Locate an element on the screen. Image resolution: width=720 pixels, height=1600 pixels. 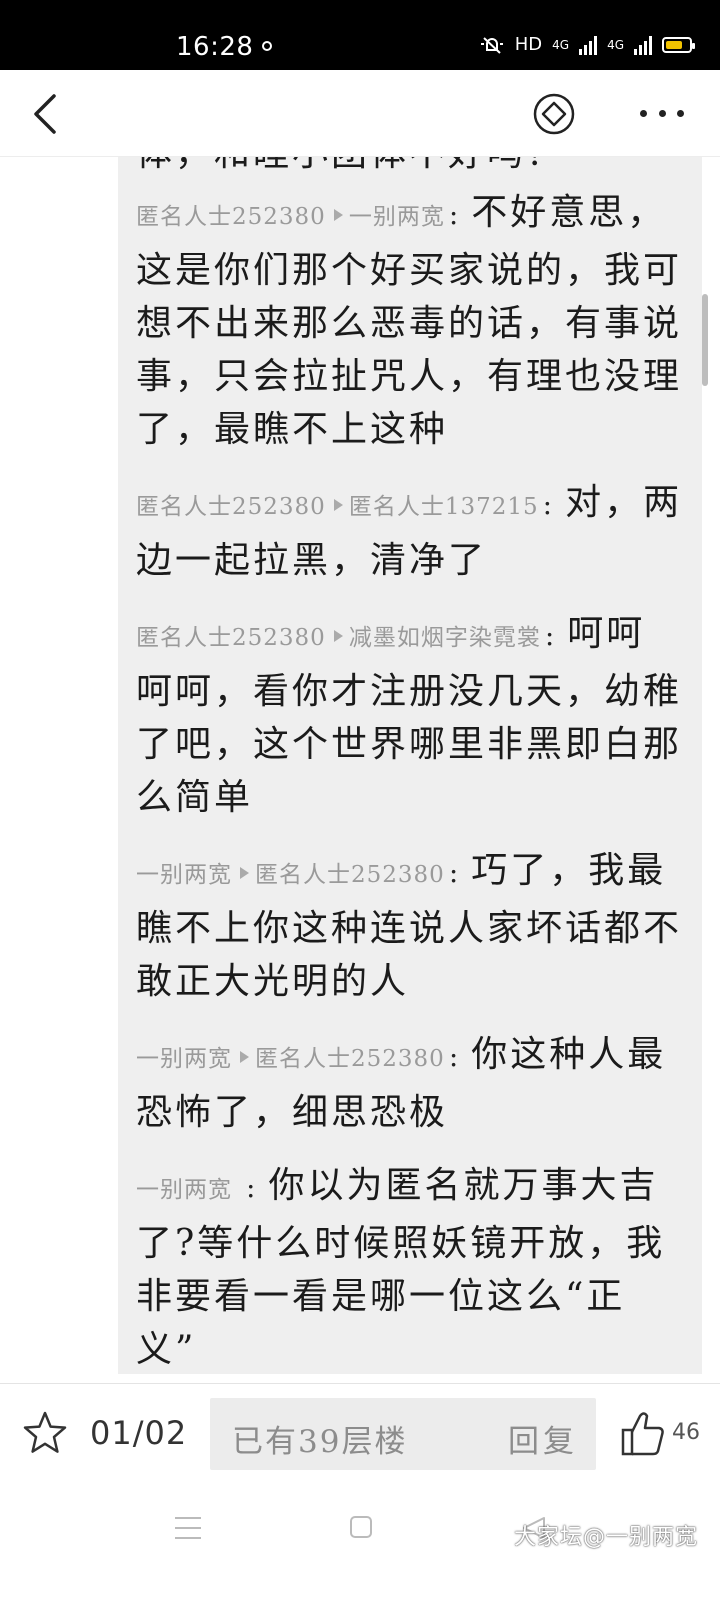
battery-icon is located at coordinates (678, 44).